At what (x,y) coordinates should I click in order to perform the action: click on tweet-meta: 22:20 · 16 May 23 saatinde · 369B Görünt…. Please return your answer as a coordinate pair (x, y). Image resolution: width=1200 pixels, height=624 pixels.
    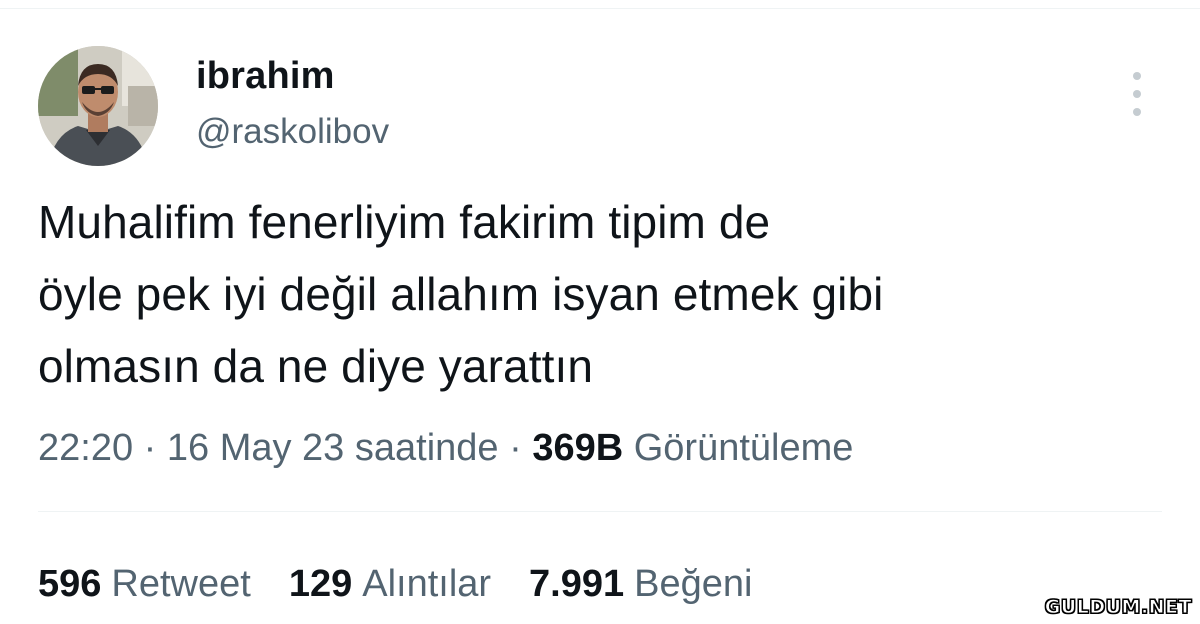
    Looking at the image, I should click on (445, 448).